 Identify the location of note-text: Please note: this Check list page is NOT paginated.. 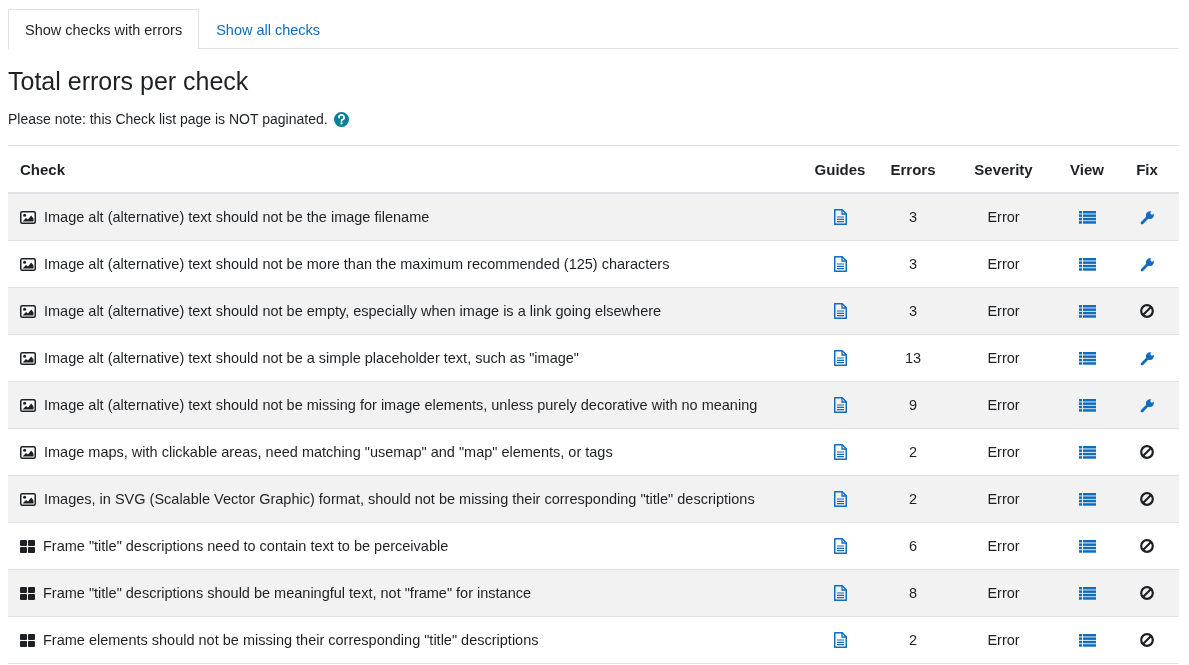
(168, 119).